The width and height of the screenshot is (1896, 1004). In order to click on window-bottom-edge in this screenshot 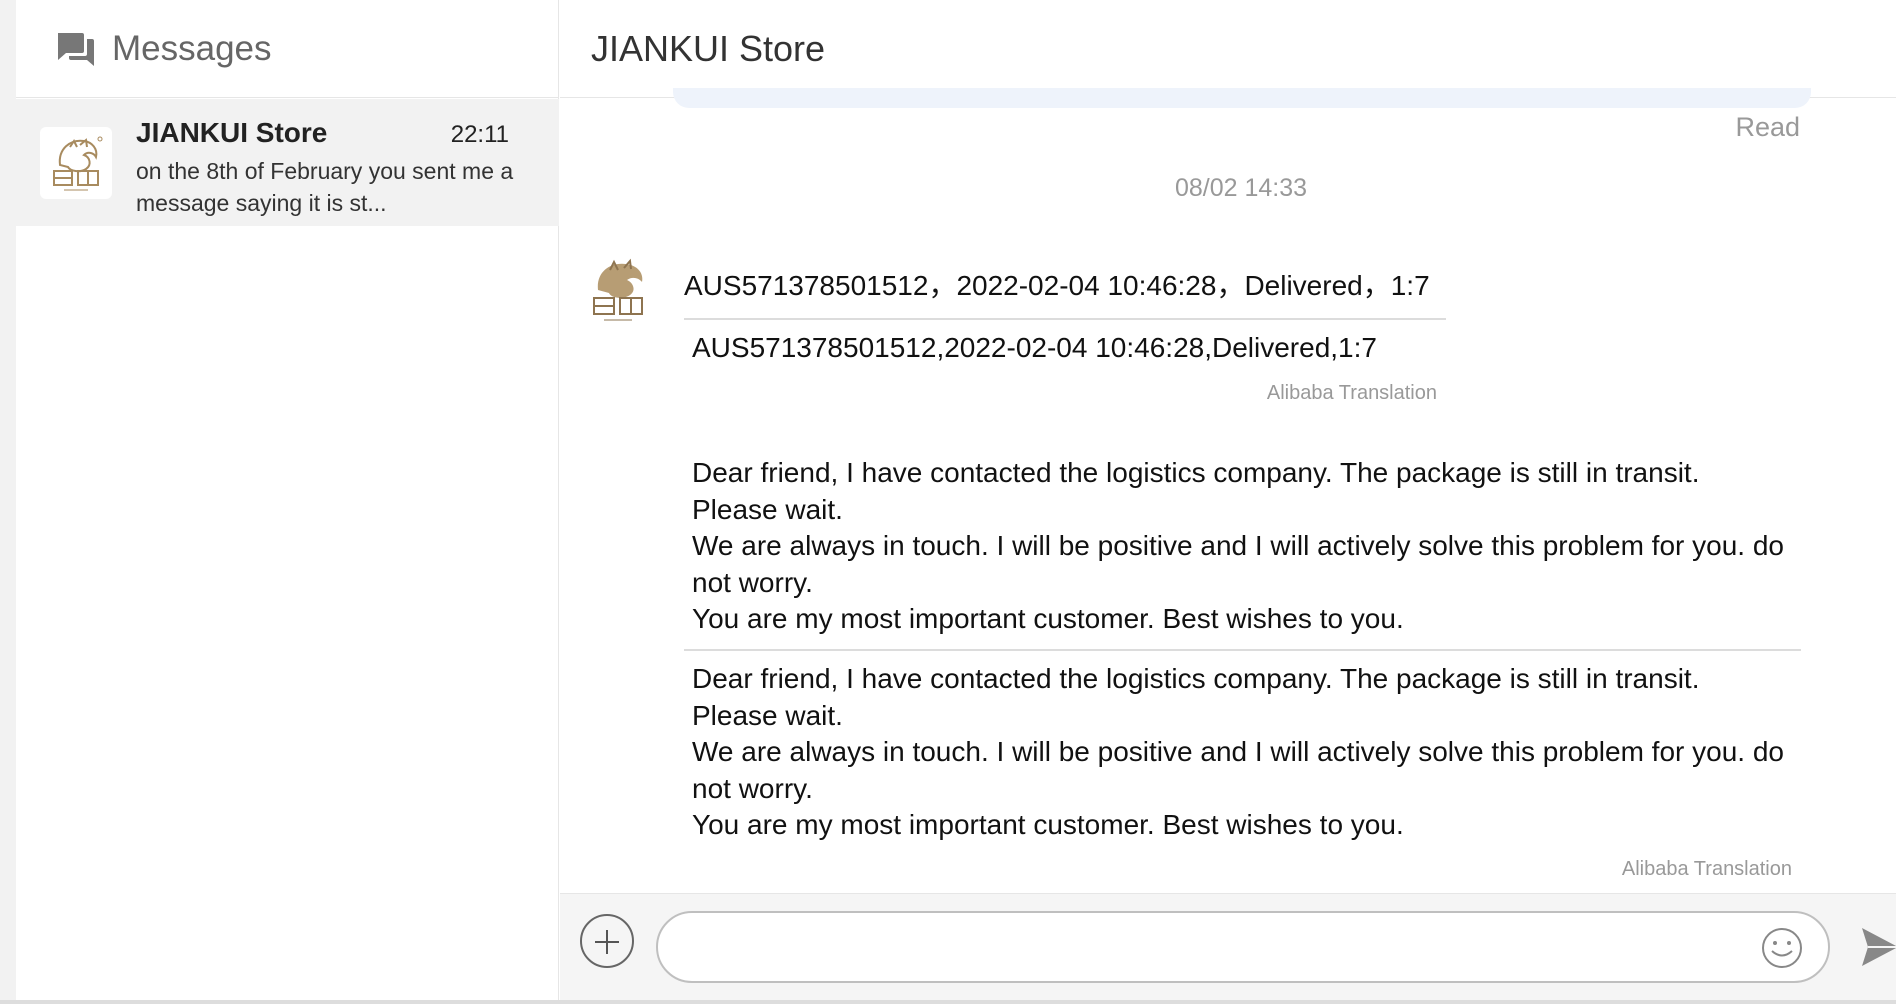, I will do `click(948, 1002)`.